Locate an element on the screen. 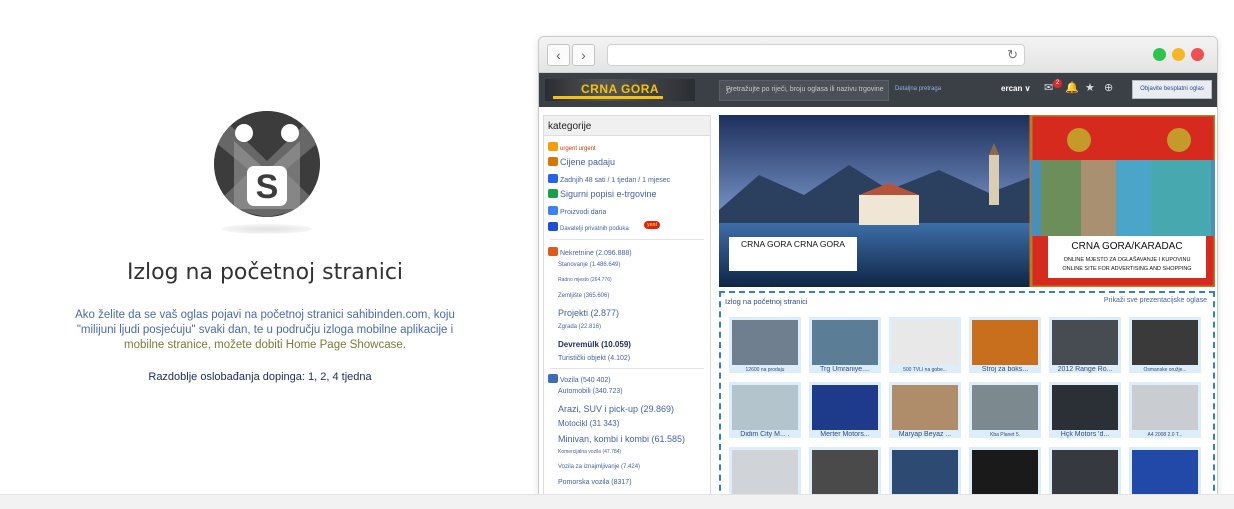  sidebar-category: Turistički objekt (4.102) is located at coordinates (594, 358).